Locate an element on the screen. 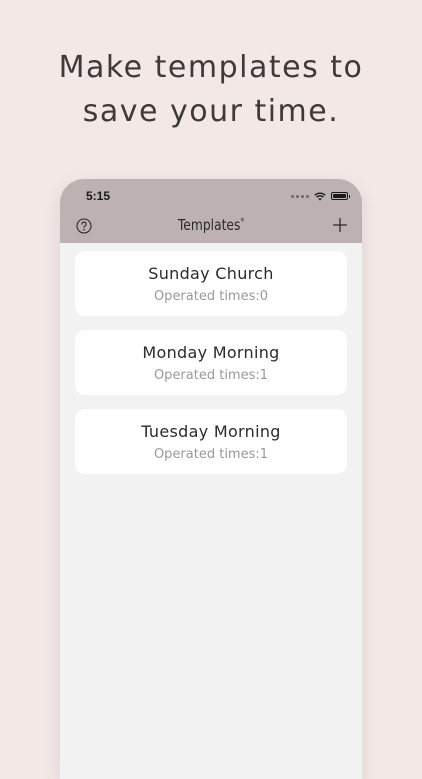 The width and height of the screenshot is (422, 779). headline-line-1: Make templates to is located at coordinates (211, 67).